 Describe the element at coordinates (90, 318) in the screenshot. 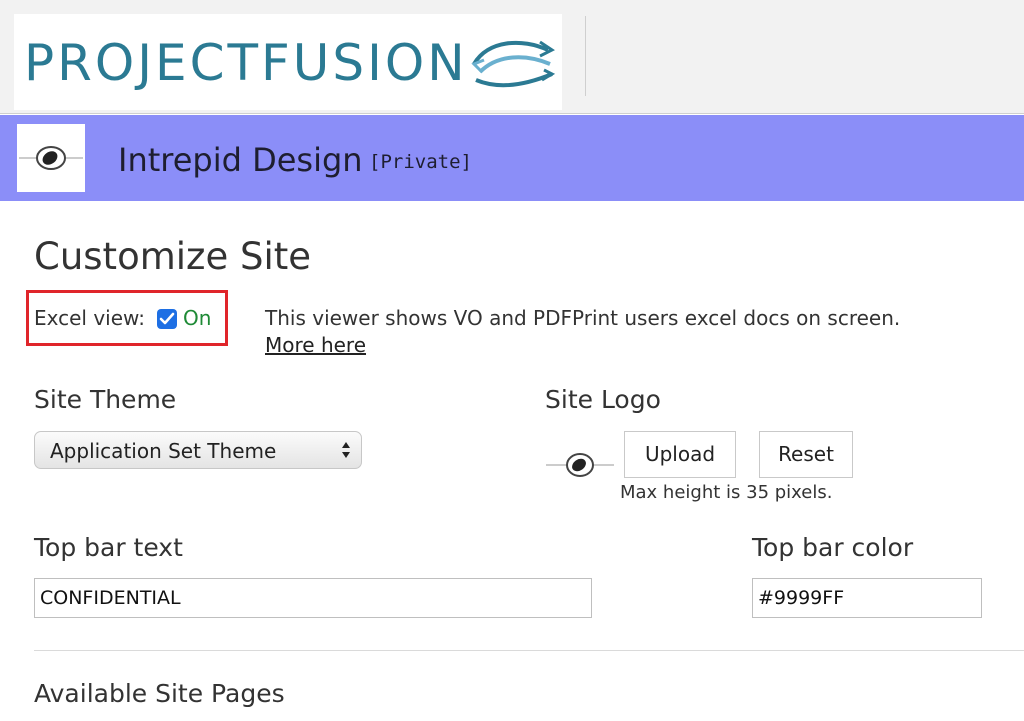

I see `excel-view-label: Excel view:` at that location.